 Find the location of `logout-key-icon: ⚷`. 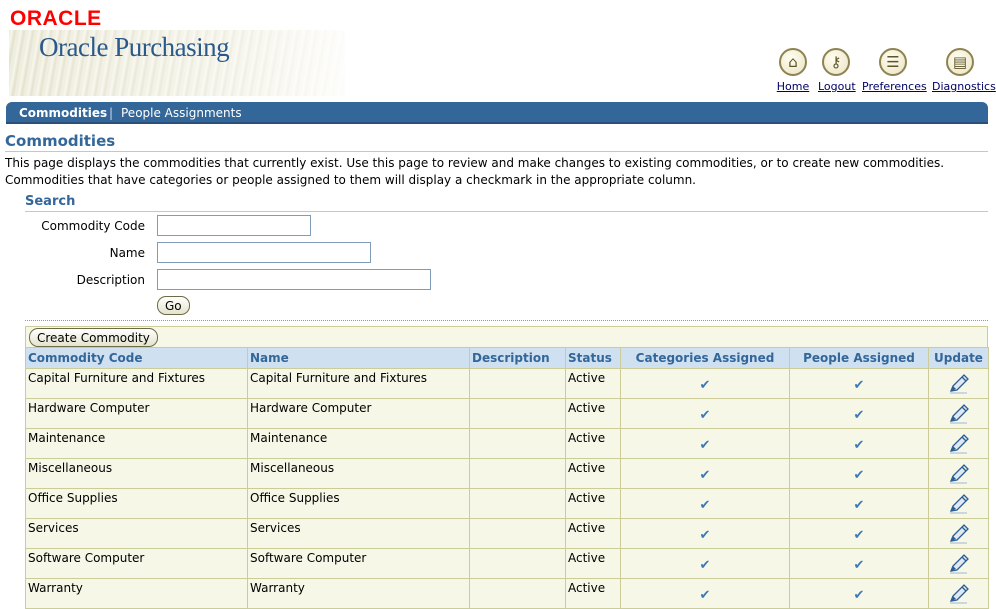

logout-key-icon: ⚷ is located at coordinates (836, 62).